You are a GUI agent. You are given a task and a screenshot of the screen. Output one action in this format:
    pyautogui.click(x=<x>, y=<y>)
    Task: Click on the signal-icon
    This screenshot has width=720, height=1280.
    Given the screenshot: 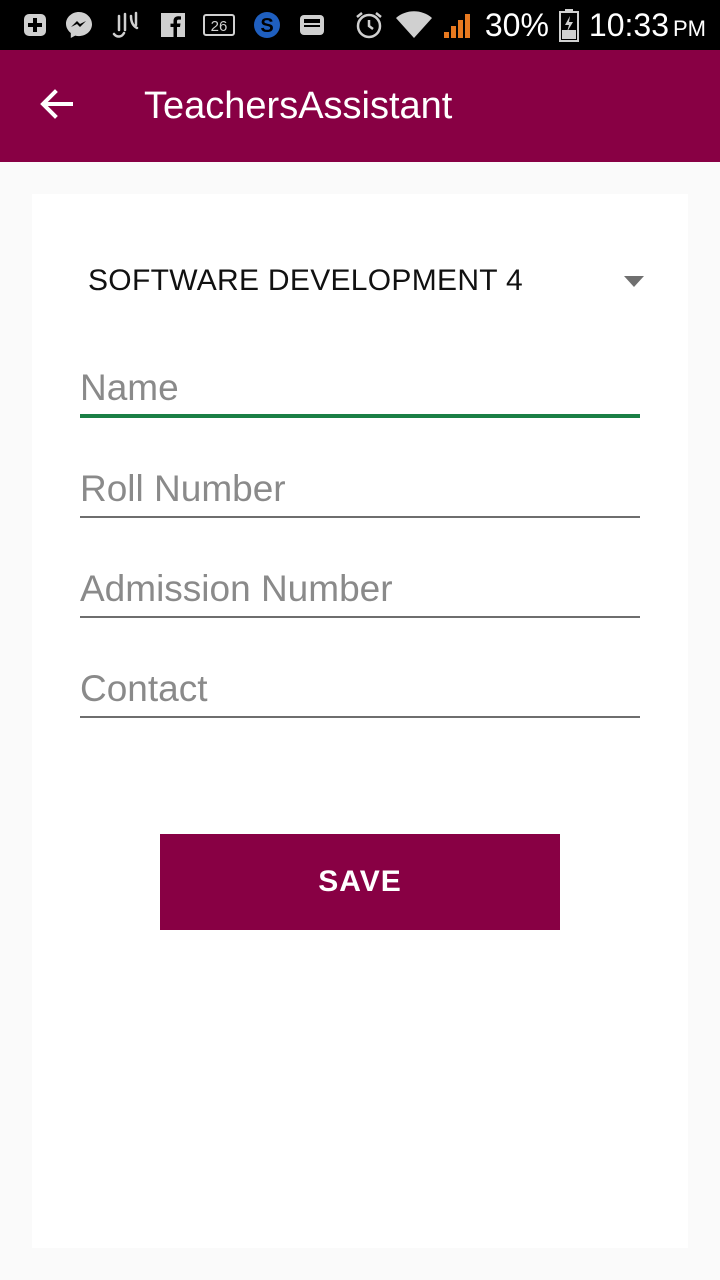 What is the action you would take?
    pyautogui.click(x=459, y=25)
    